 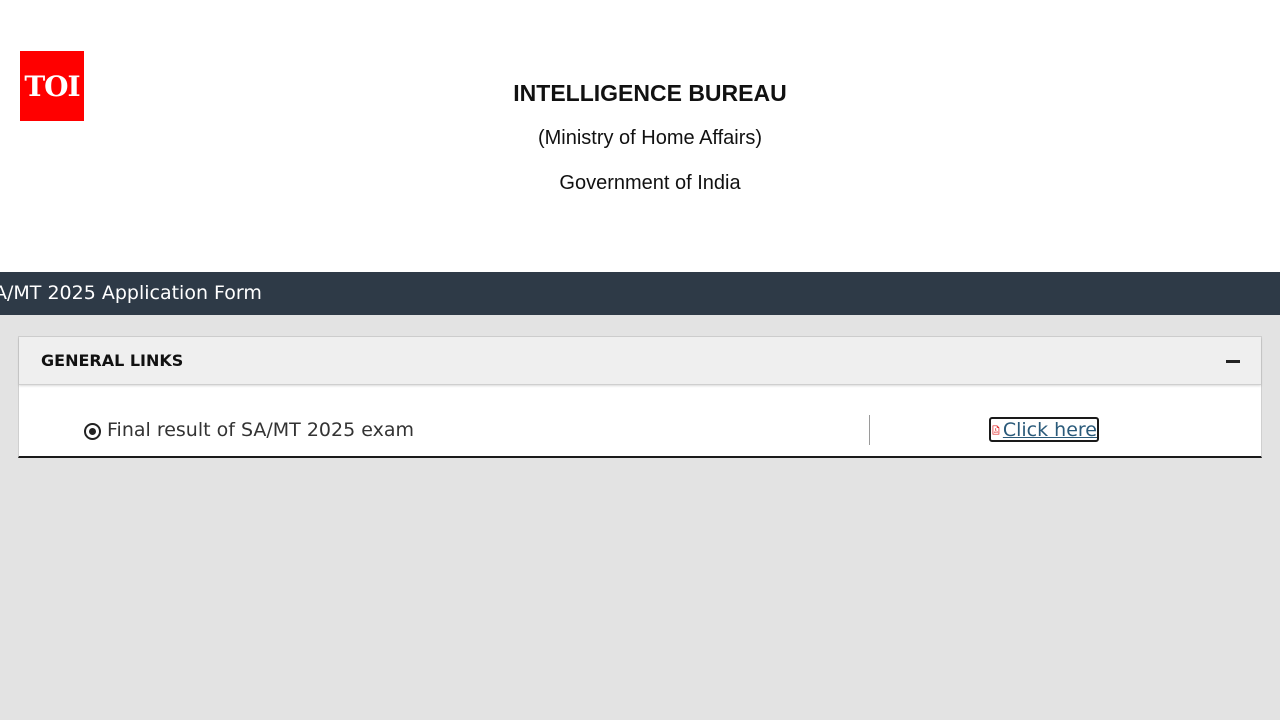 I want to click on minus-icon, so click(x=1233, y=361).